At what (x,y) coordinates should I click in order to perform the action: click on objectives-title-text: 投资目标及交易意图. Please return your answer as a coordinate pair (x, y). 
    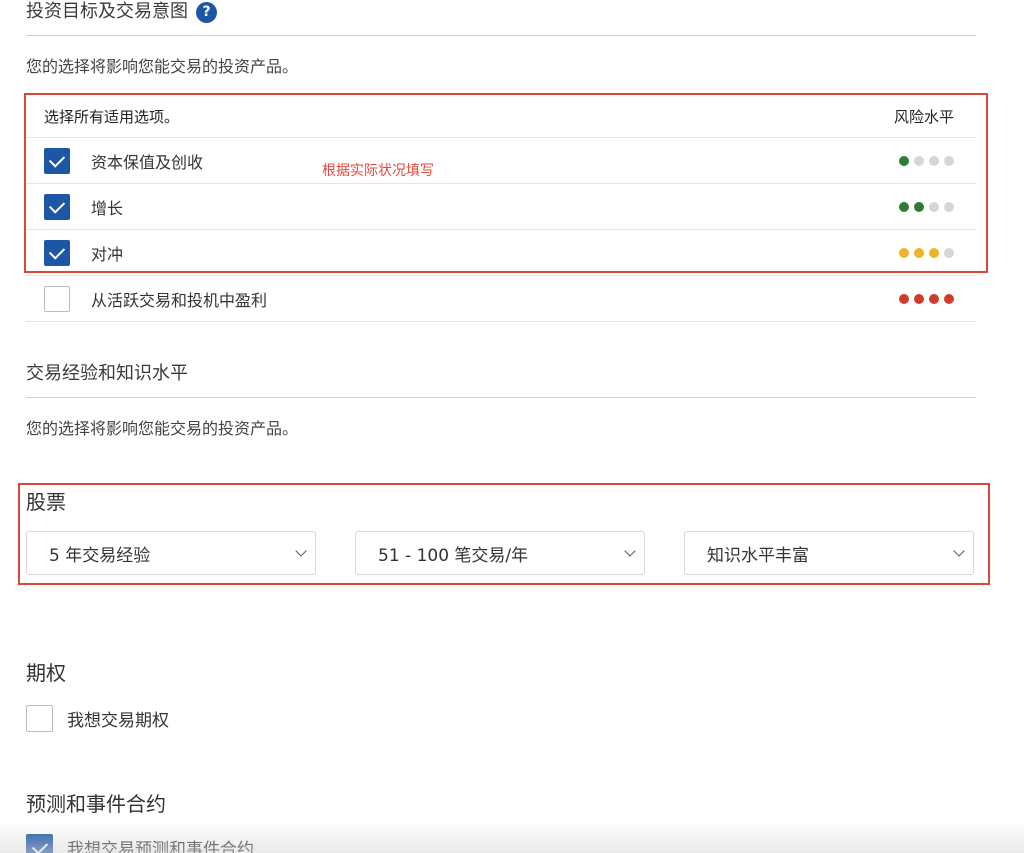
    Looking at the image, I should click on (107, 11).